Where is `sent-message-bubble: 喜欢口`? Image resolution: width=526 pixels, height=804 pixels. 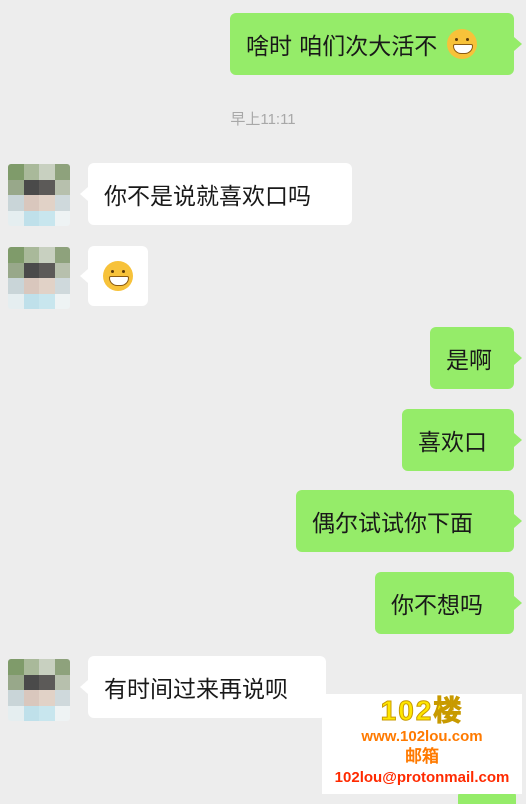
sent-message-bubble: 喜欢口 is located at coordinates (462, 440).